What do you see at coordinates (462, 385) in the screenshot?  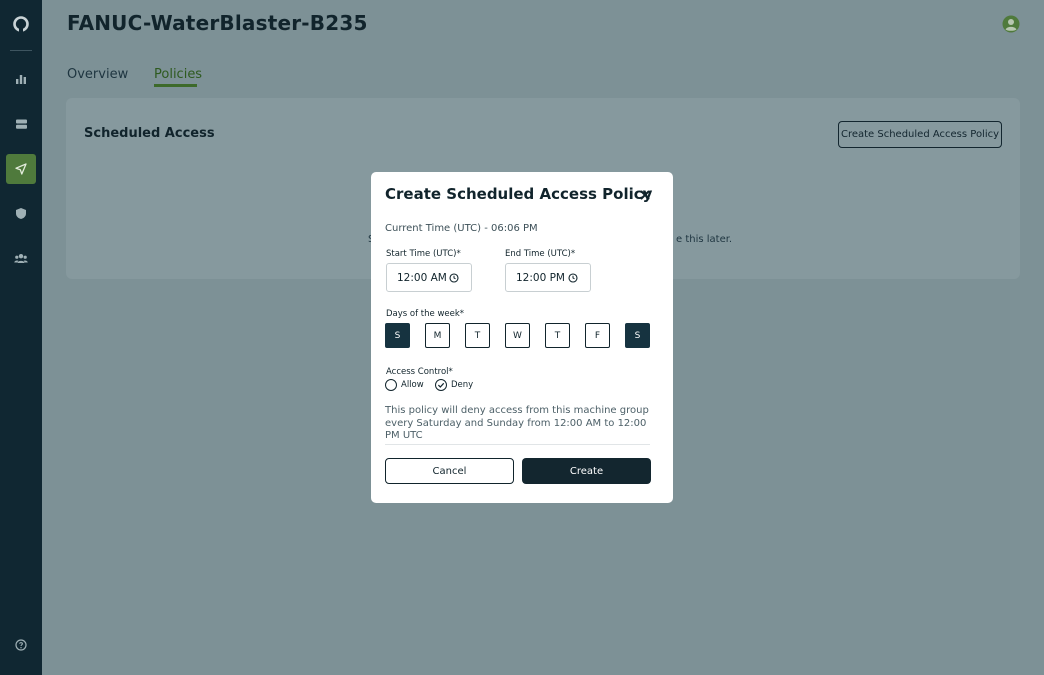 I see `deny-radio-label: Deny` at bounding box center [462, 385].